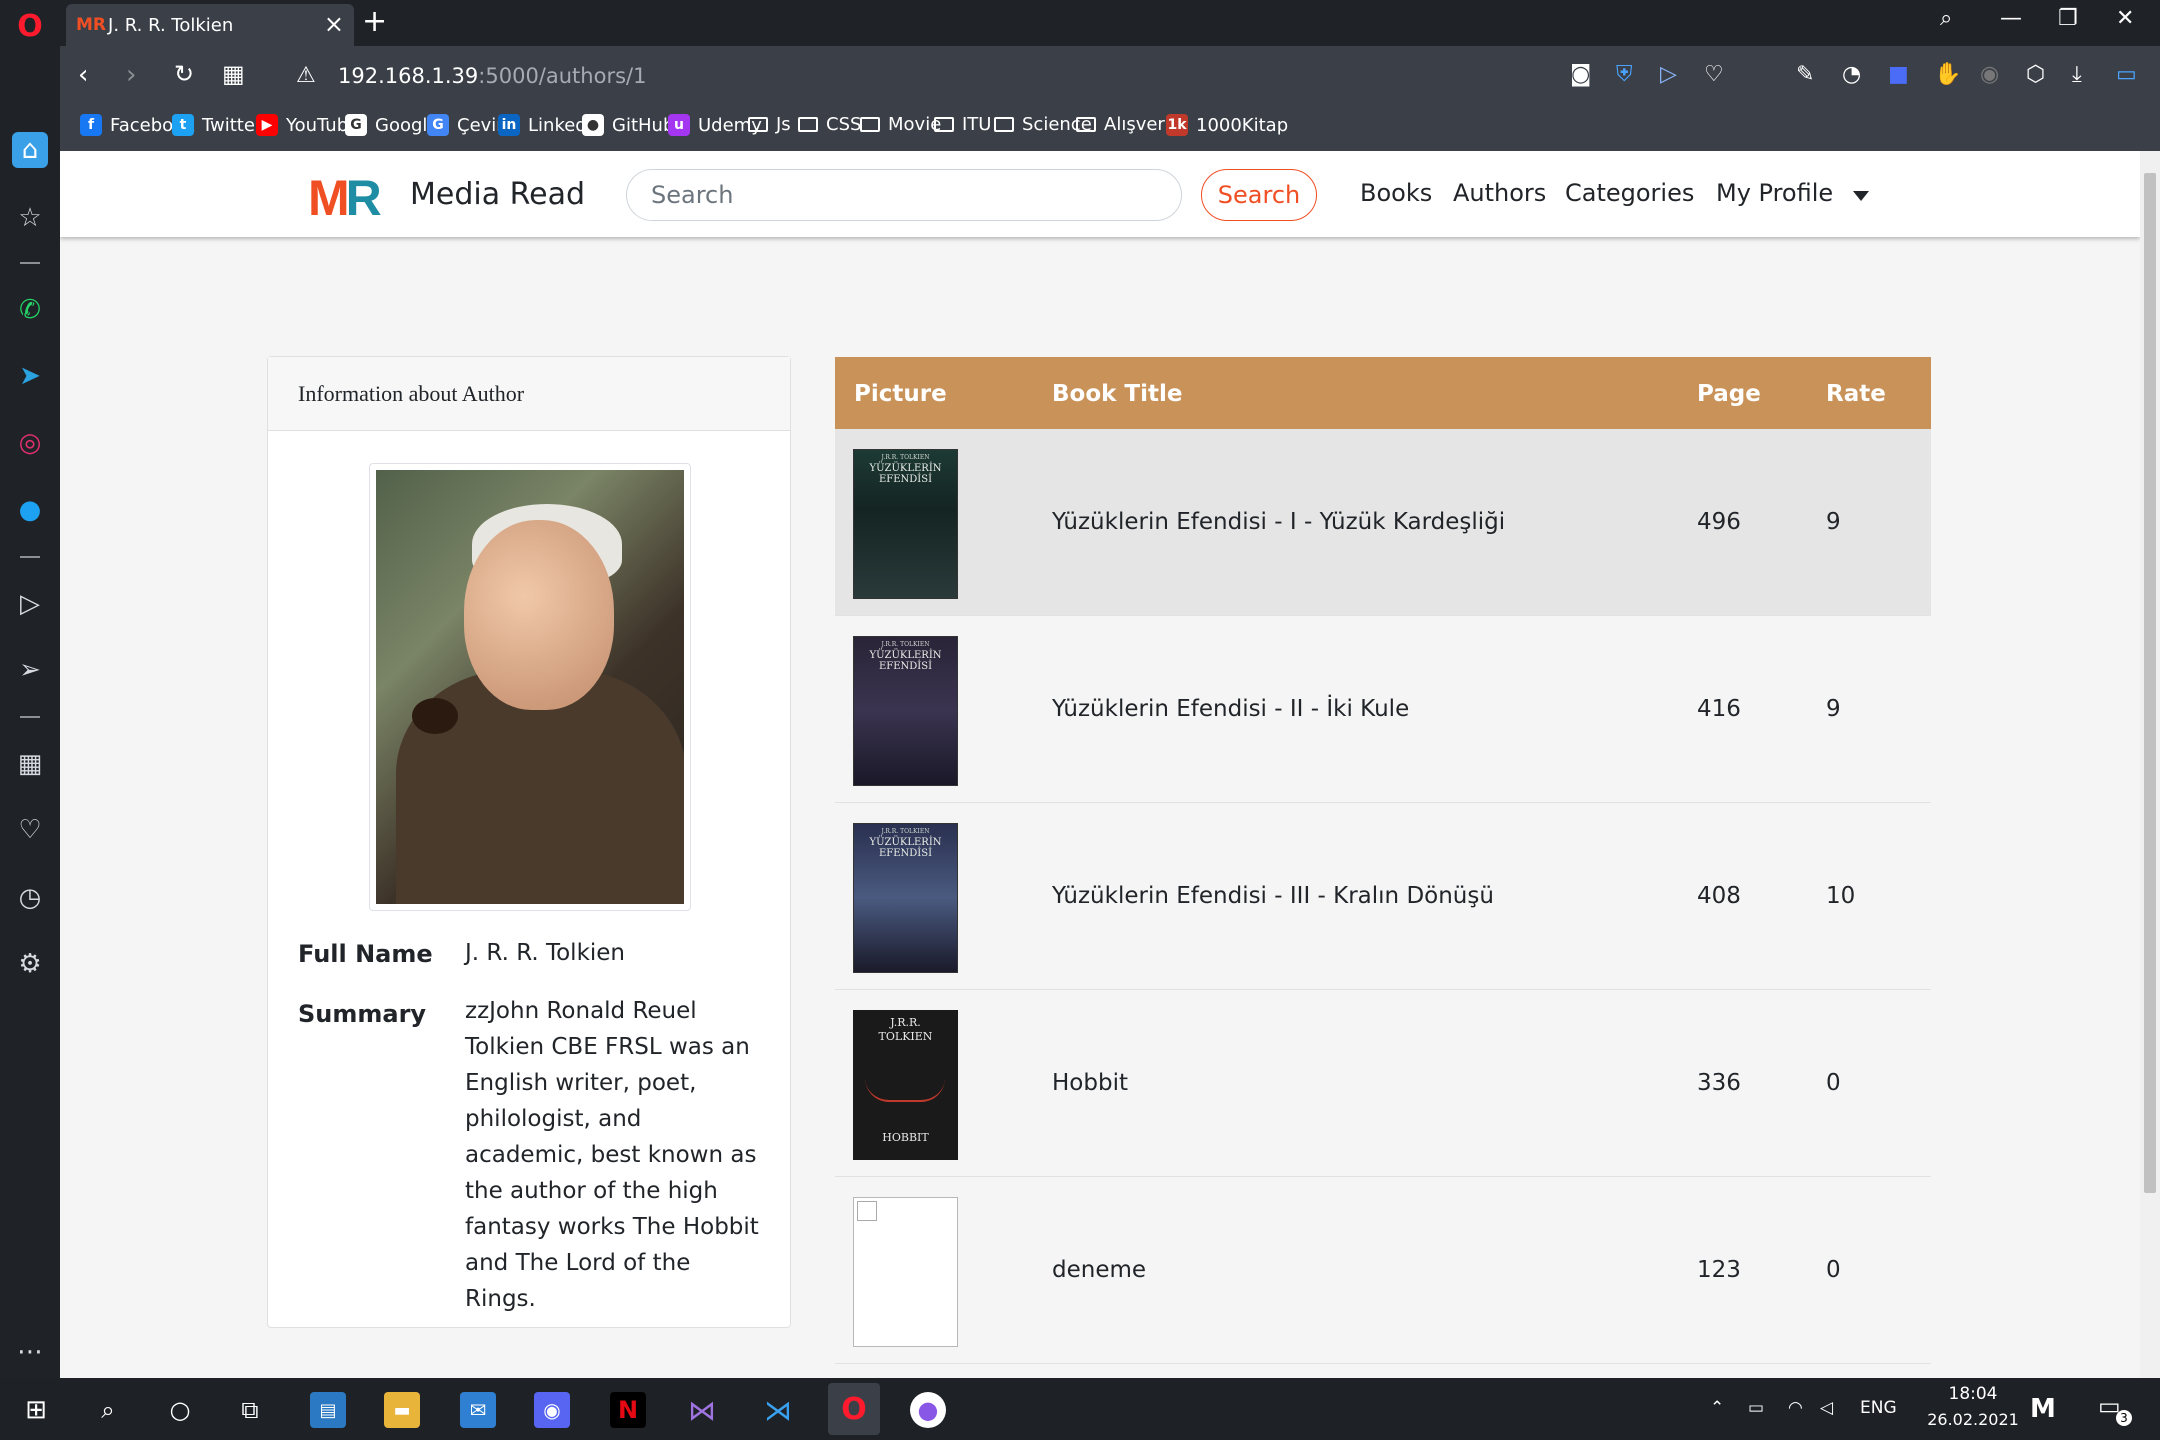  What do you see at coordinates (829, 124) in the screenshot?
I see `bookmark-css: CSS` at bounding box center [829, 124].